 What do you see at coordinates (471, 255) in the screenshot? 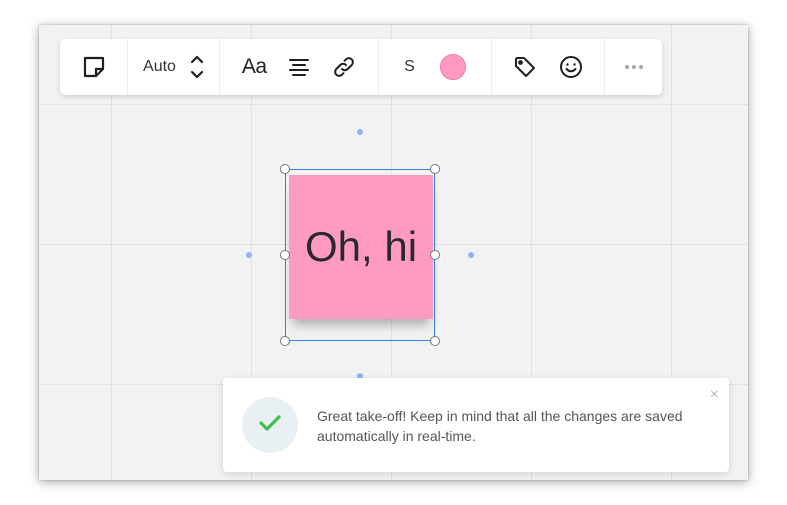
I see `connector-dot-right` at bounding box center [471, 255].